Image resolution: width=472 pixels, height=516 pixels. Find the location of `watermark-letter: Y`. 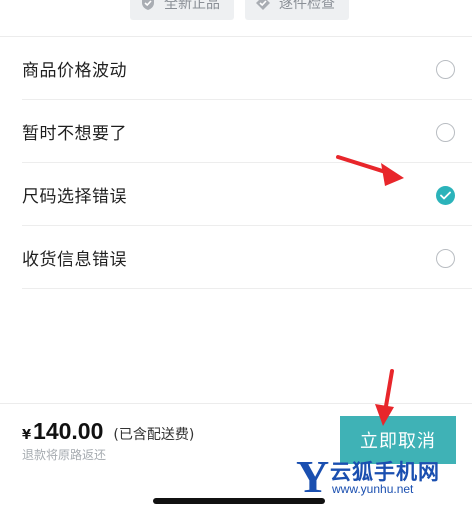

watermark-letter: Y is located at coordinates (313, 476).